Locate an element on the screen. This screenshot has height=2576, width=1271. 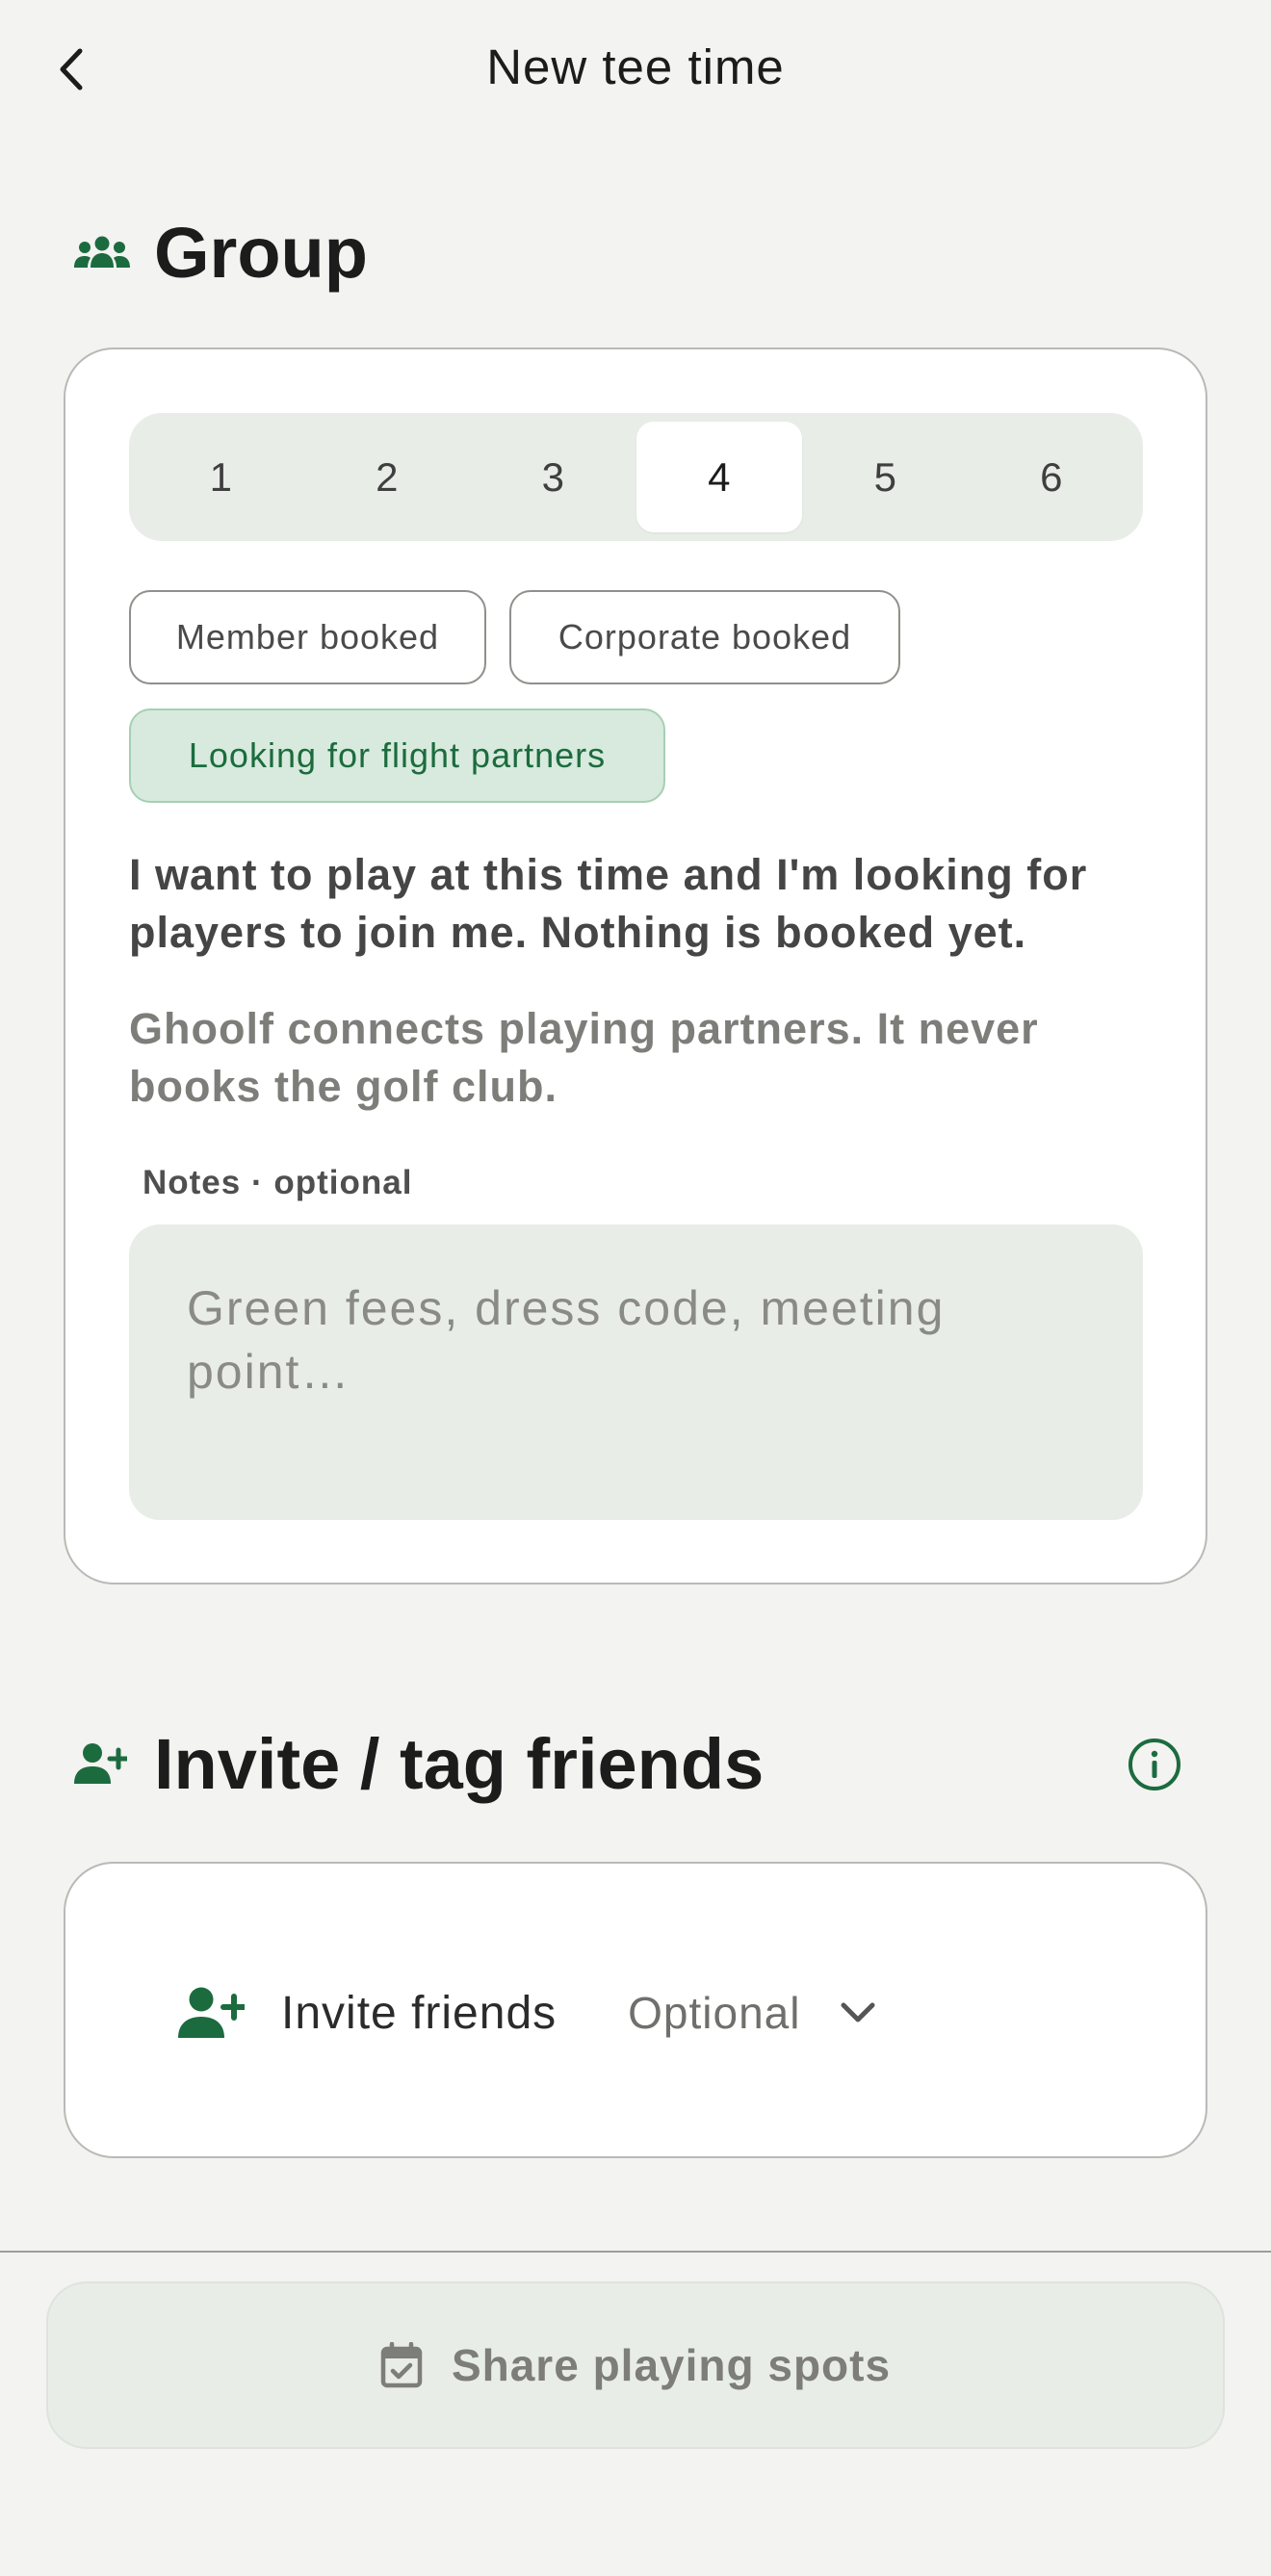
page-title: New tee time is located at coordinates (635, 66).